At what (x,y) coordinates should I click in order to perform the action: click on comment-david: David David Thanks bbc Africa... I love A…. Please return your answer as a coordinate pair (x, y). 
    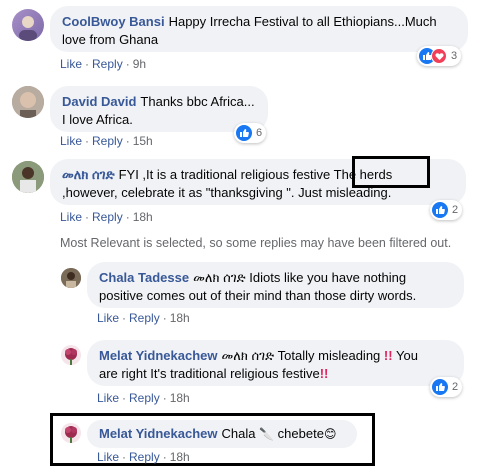
    Looking at the image, I should click on (250, 115).